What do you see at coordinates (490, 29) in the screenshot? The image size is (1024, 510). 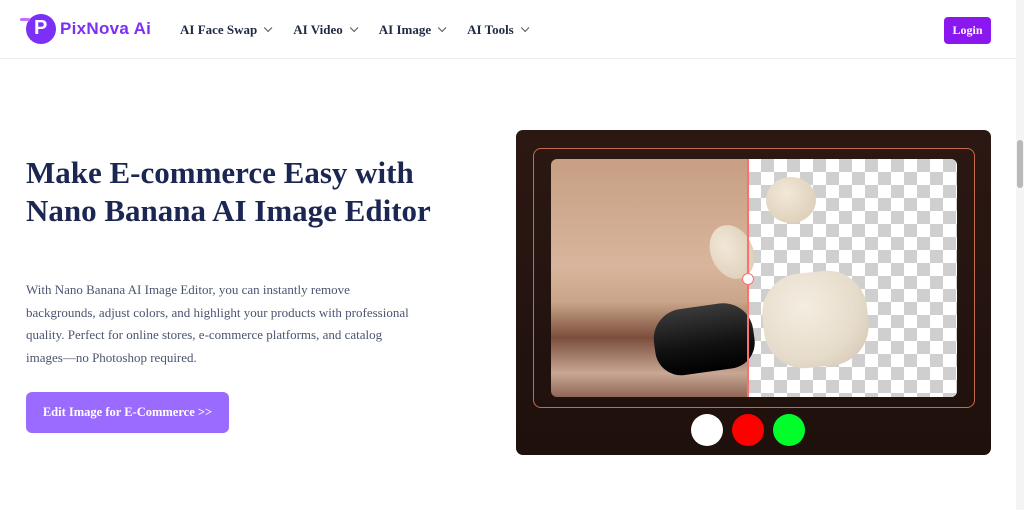 I see `nav-item-label: AI Tools` at bounding box center [490, 29].